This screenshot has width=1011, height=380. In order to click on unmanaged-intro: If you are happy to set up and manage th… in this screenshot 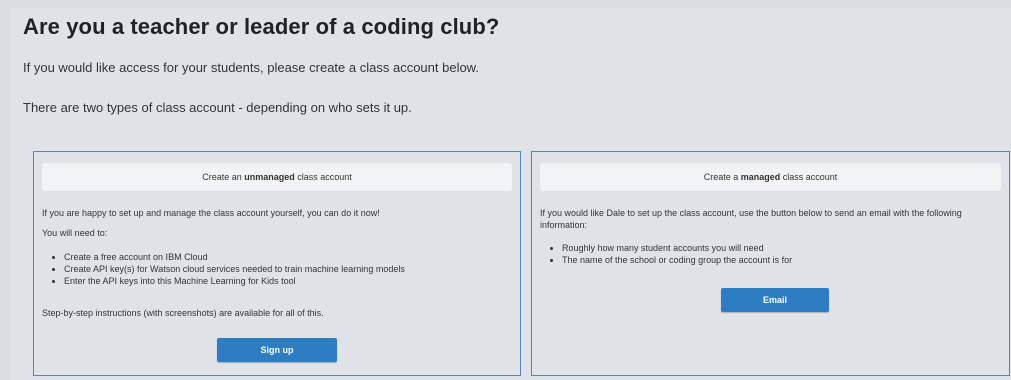, I will do `click(211, 213)`.